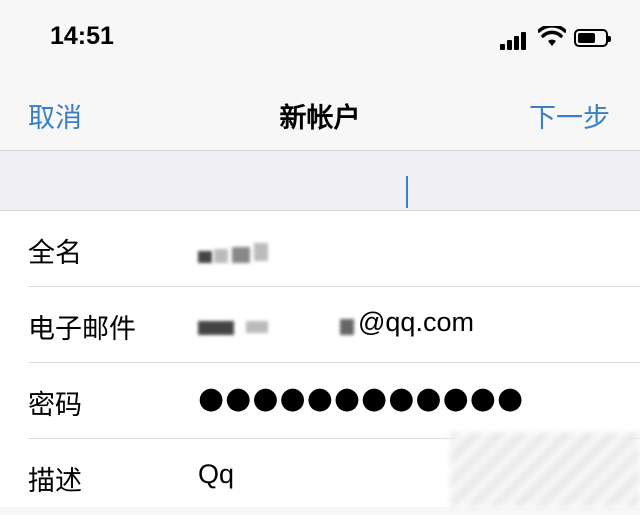 This screenshot has height=515, width=640. What do you see at coordinates (552, 36) in the screenshot?
I see `wifi-icon` at bounding box center [552, 36].